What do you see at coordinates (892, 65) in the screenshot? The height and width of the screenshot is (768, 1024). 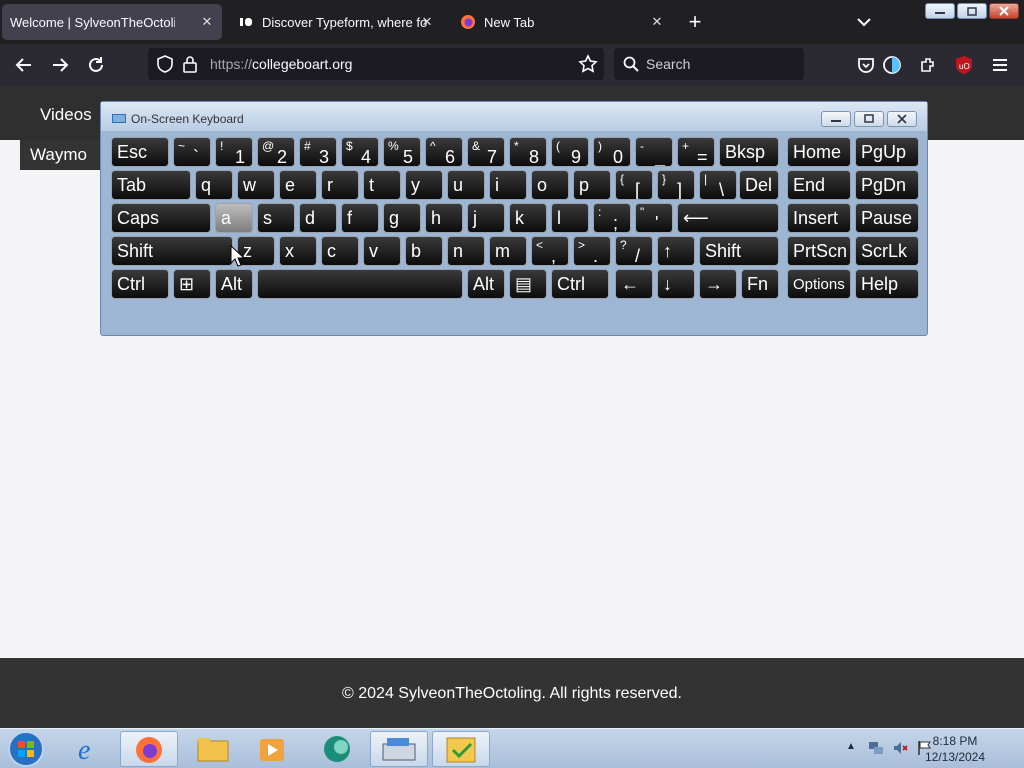 I see `account-icon` at bounding box center [892, 65].